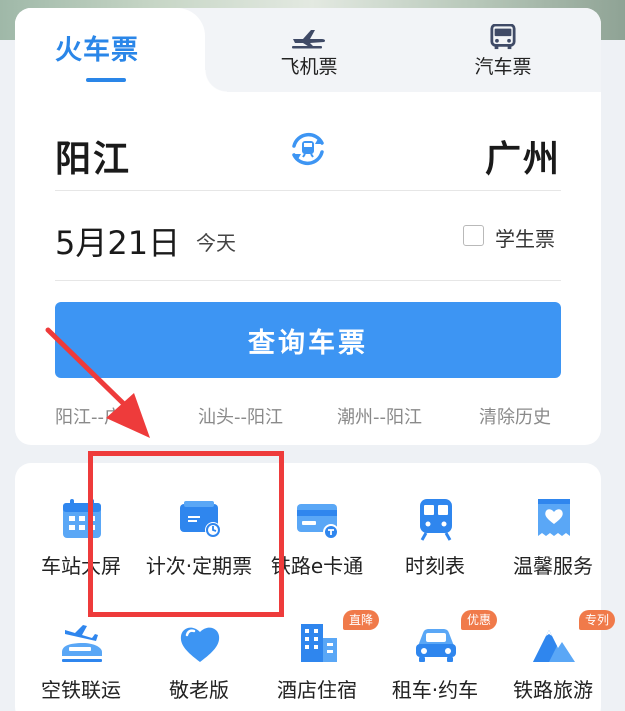 This screenshot has height=711, width=625. Describe the element at coordinates (525, 237) in the screenshot. I see `student-ticket-label: 学生票` at that location.